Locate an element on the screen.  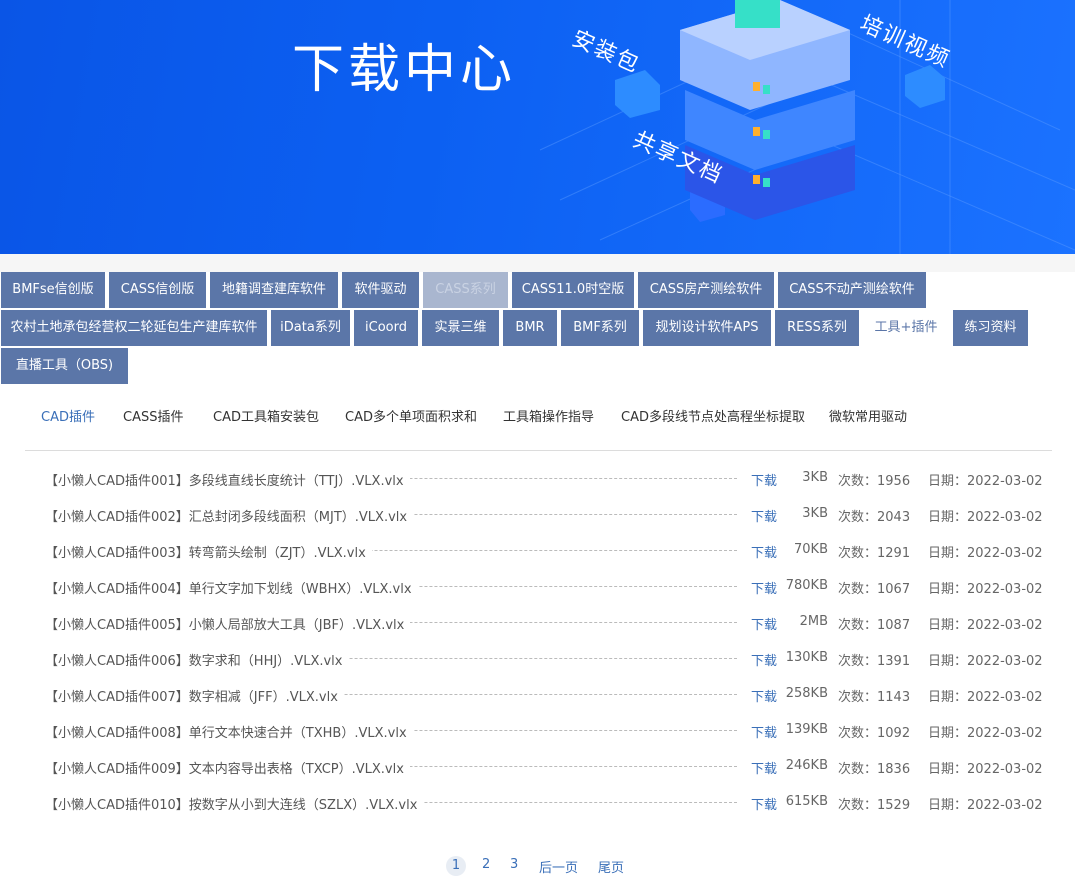
download-count: 次数：1092 is located at coordinates (874, 733).